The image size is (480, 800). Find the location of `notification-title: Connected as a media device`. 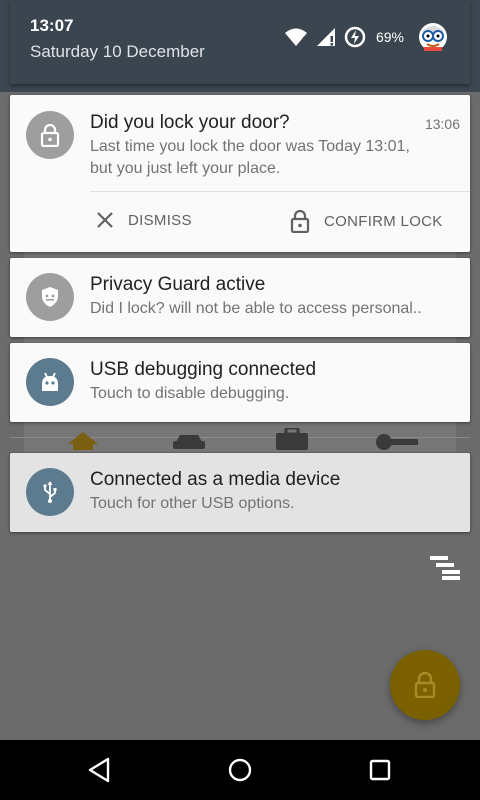

notification-title: Connected as a media device is located at coordinates (215, 479).